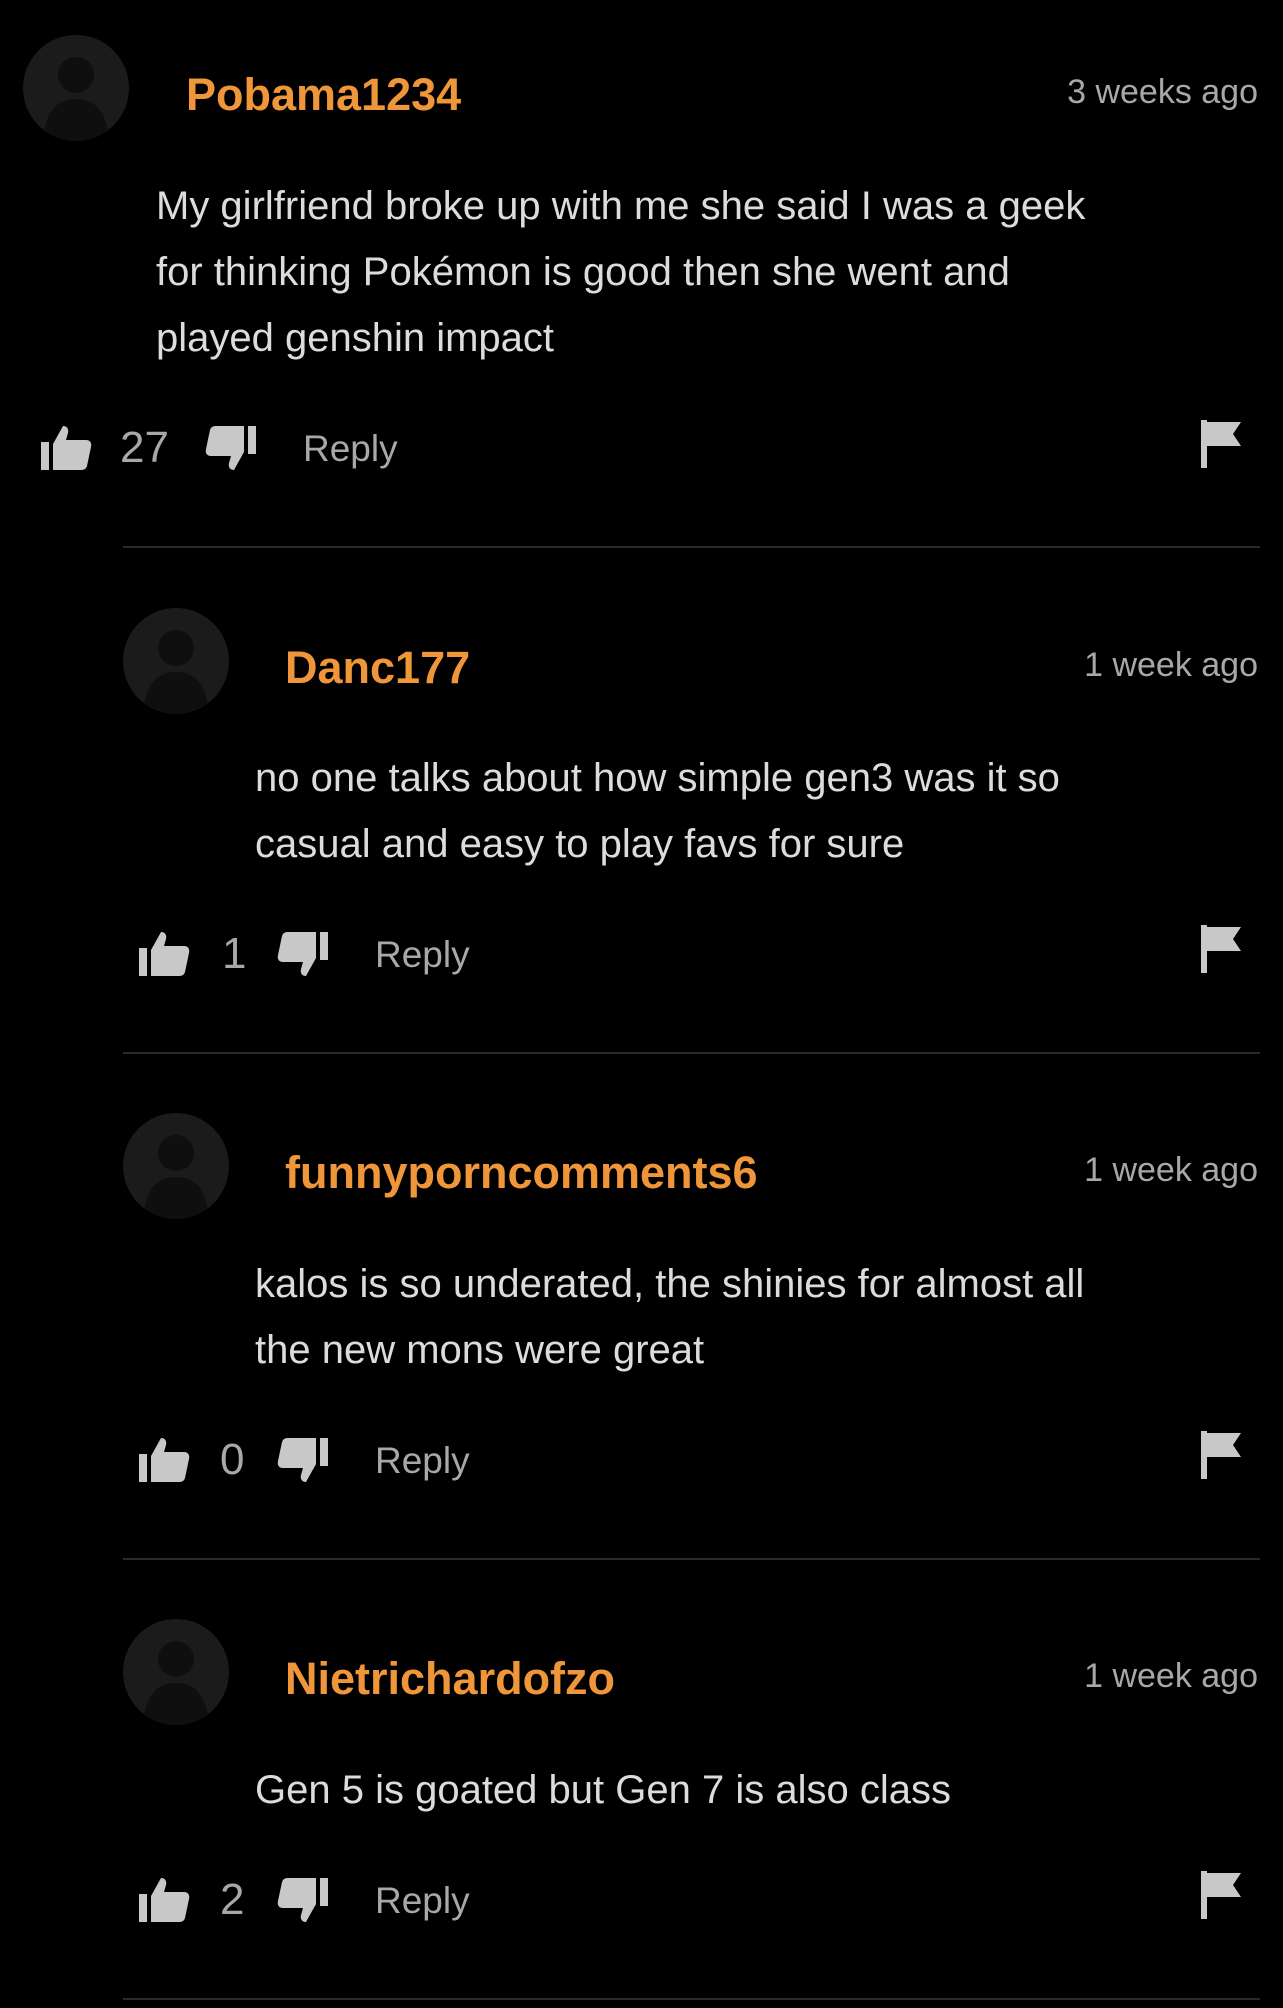 This screenshot has width=1283, height=2008. Describe the element at coordinates (323, 94) in the screenshot. I see `comment-username: Pobama1234` at that location.